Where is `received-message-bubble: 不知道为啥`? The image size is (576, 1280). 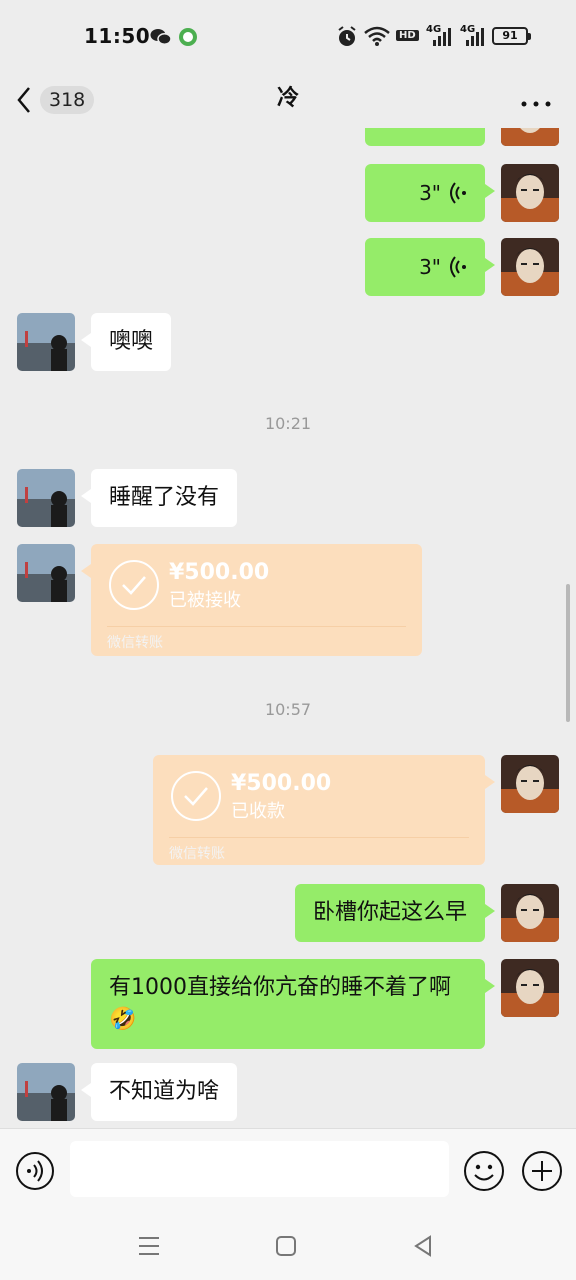
received-message-bubble: 不知道为啥 is located at coordinates (159, 1092).